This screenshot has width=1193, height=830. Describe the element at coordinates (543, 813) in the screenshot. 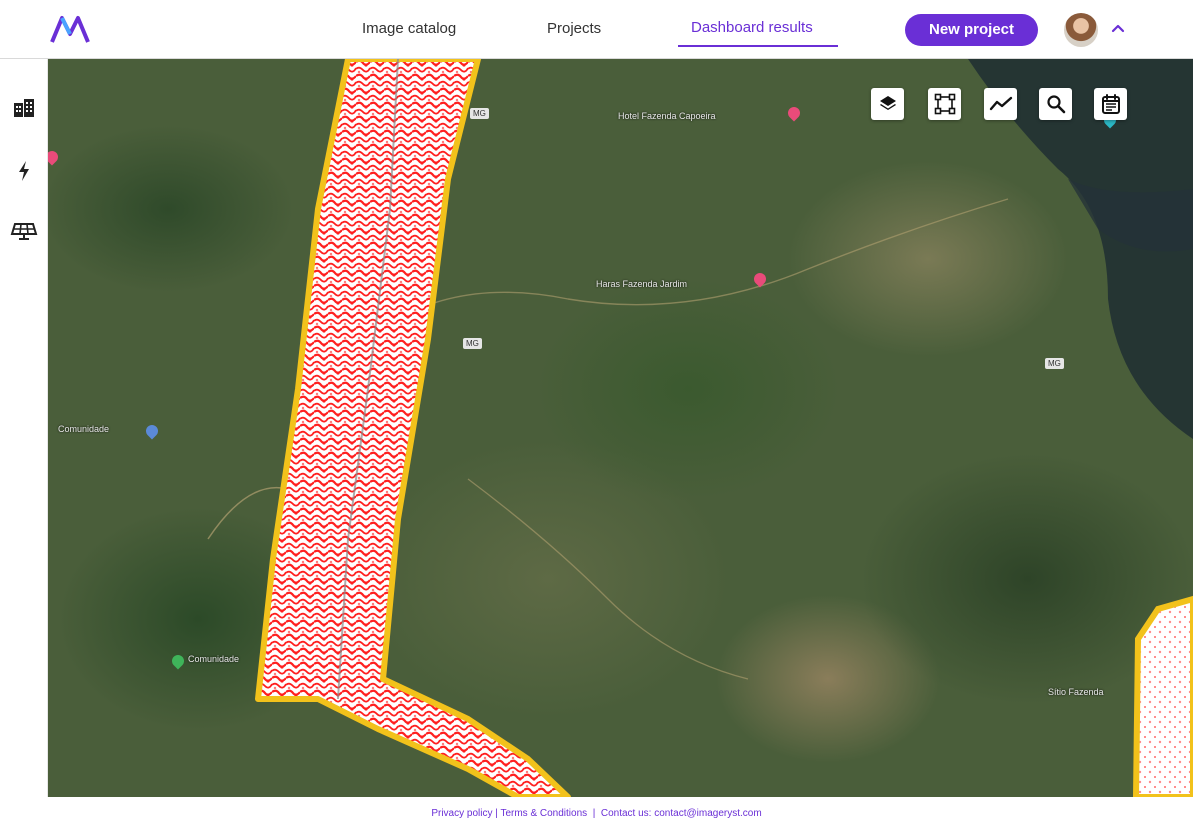

I see `terms-link: Terms & Conditions` at that location.